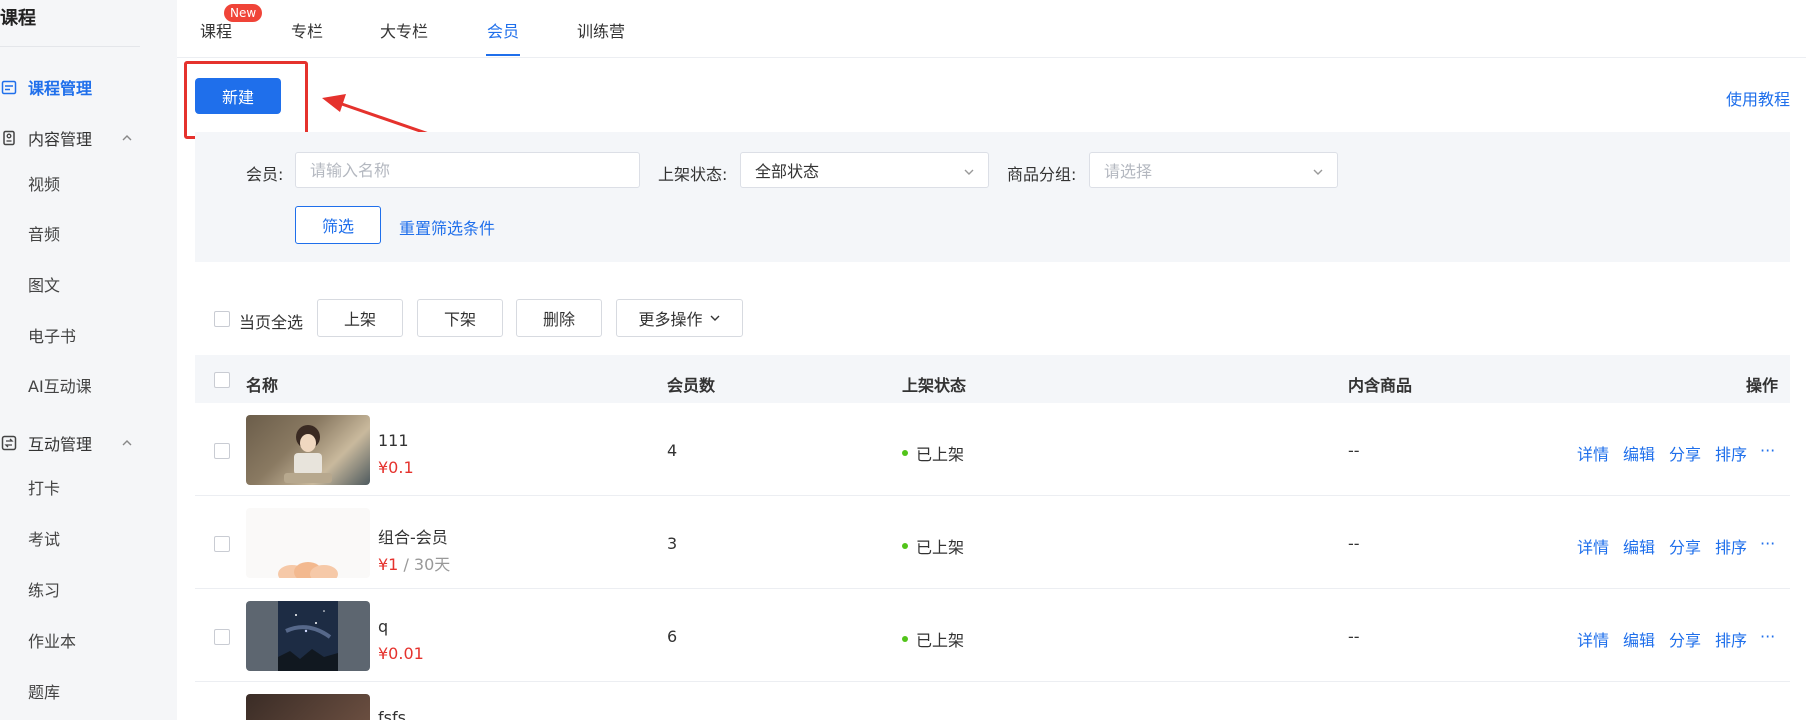 This screenshot has width=1806, height=720. What do you see at coordinates (44, 183) in the screenshot?
I see `sidebar-item-video: 视频` at bounding box center [44, 183].